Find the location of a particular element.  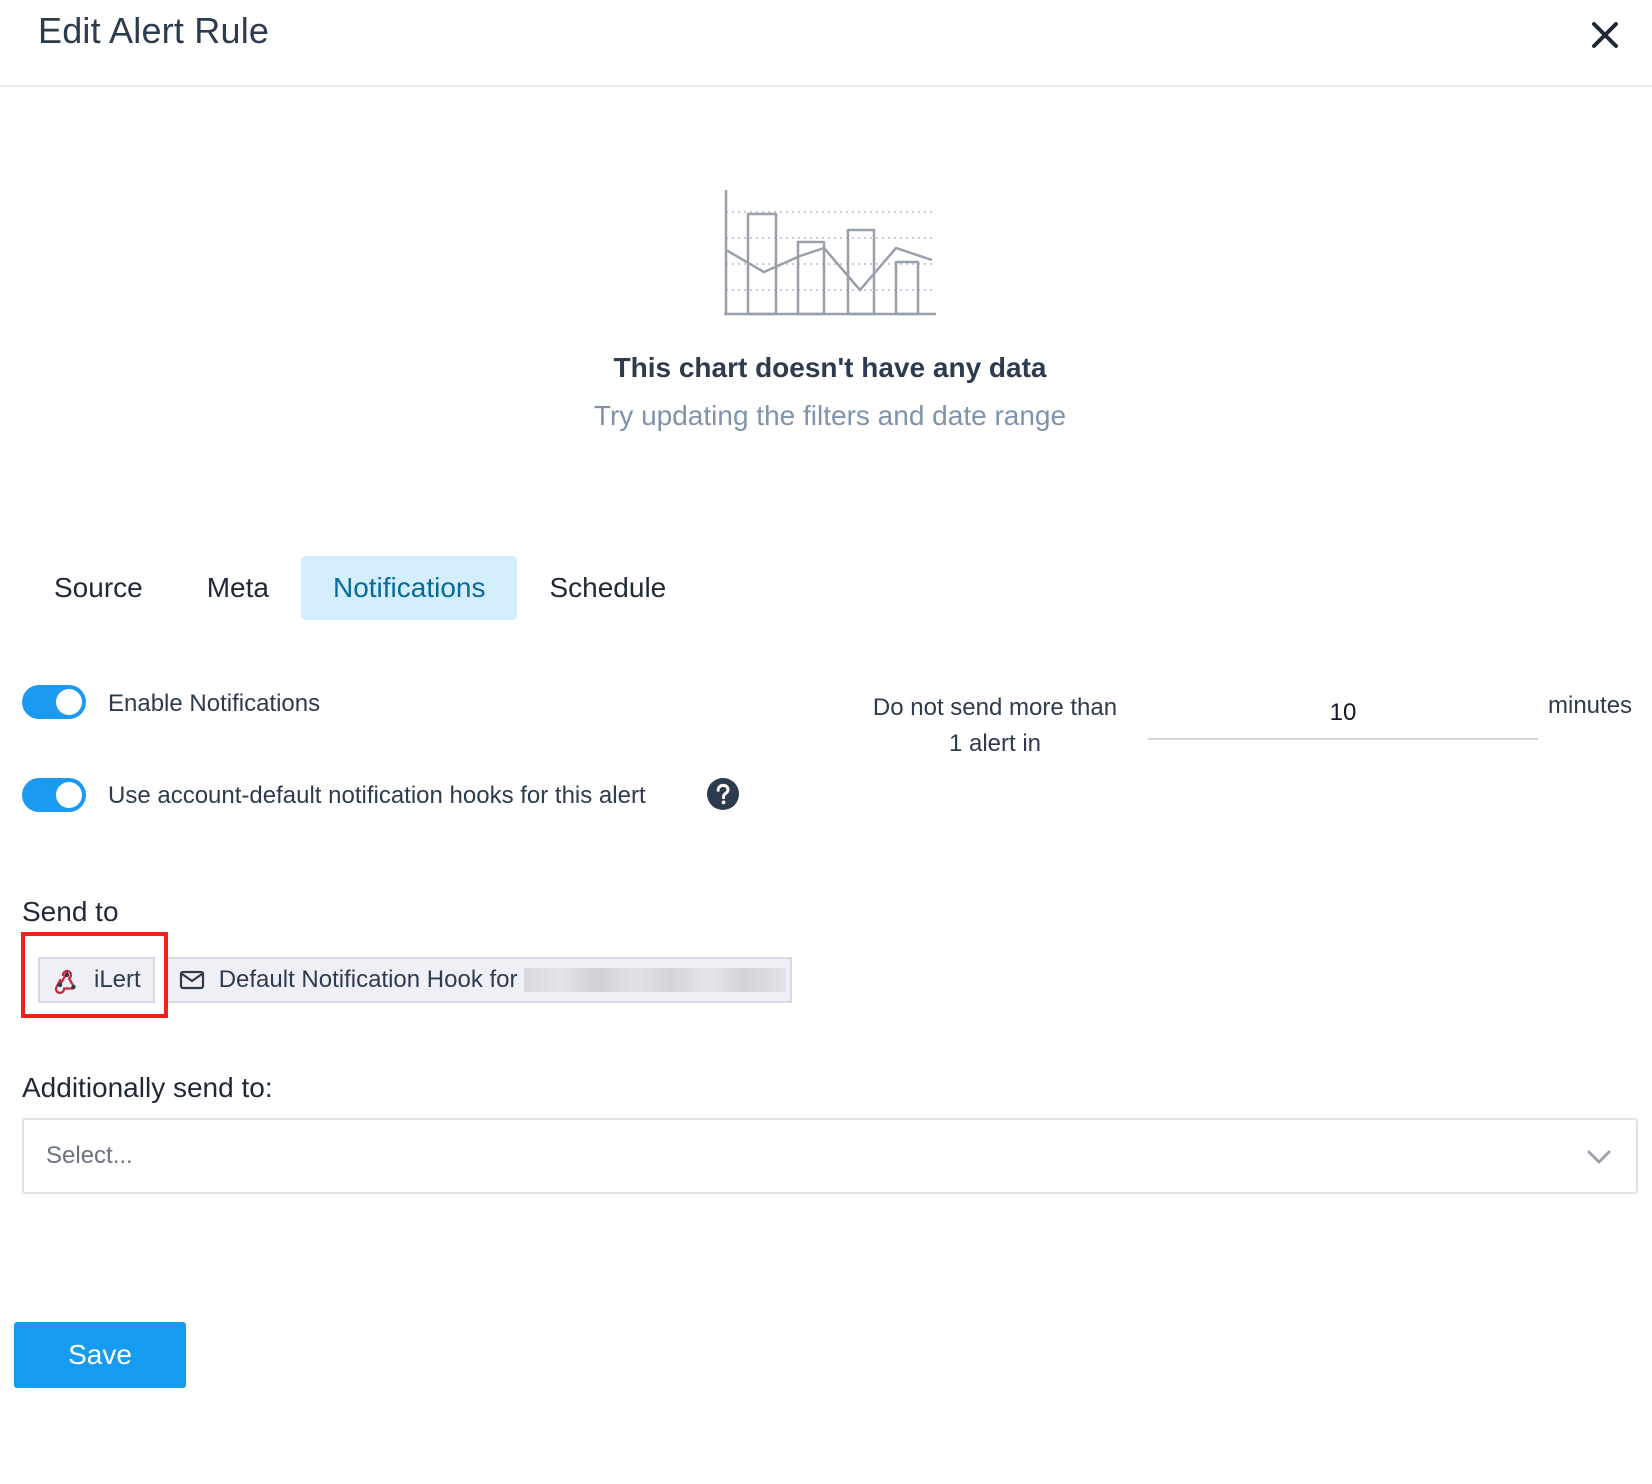

send-to-hooks: iLert Default Notification Hook for is located at coordinates (415, 980).